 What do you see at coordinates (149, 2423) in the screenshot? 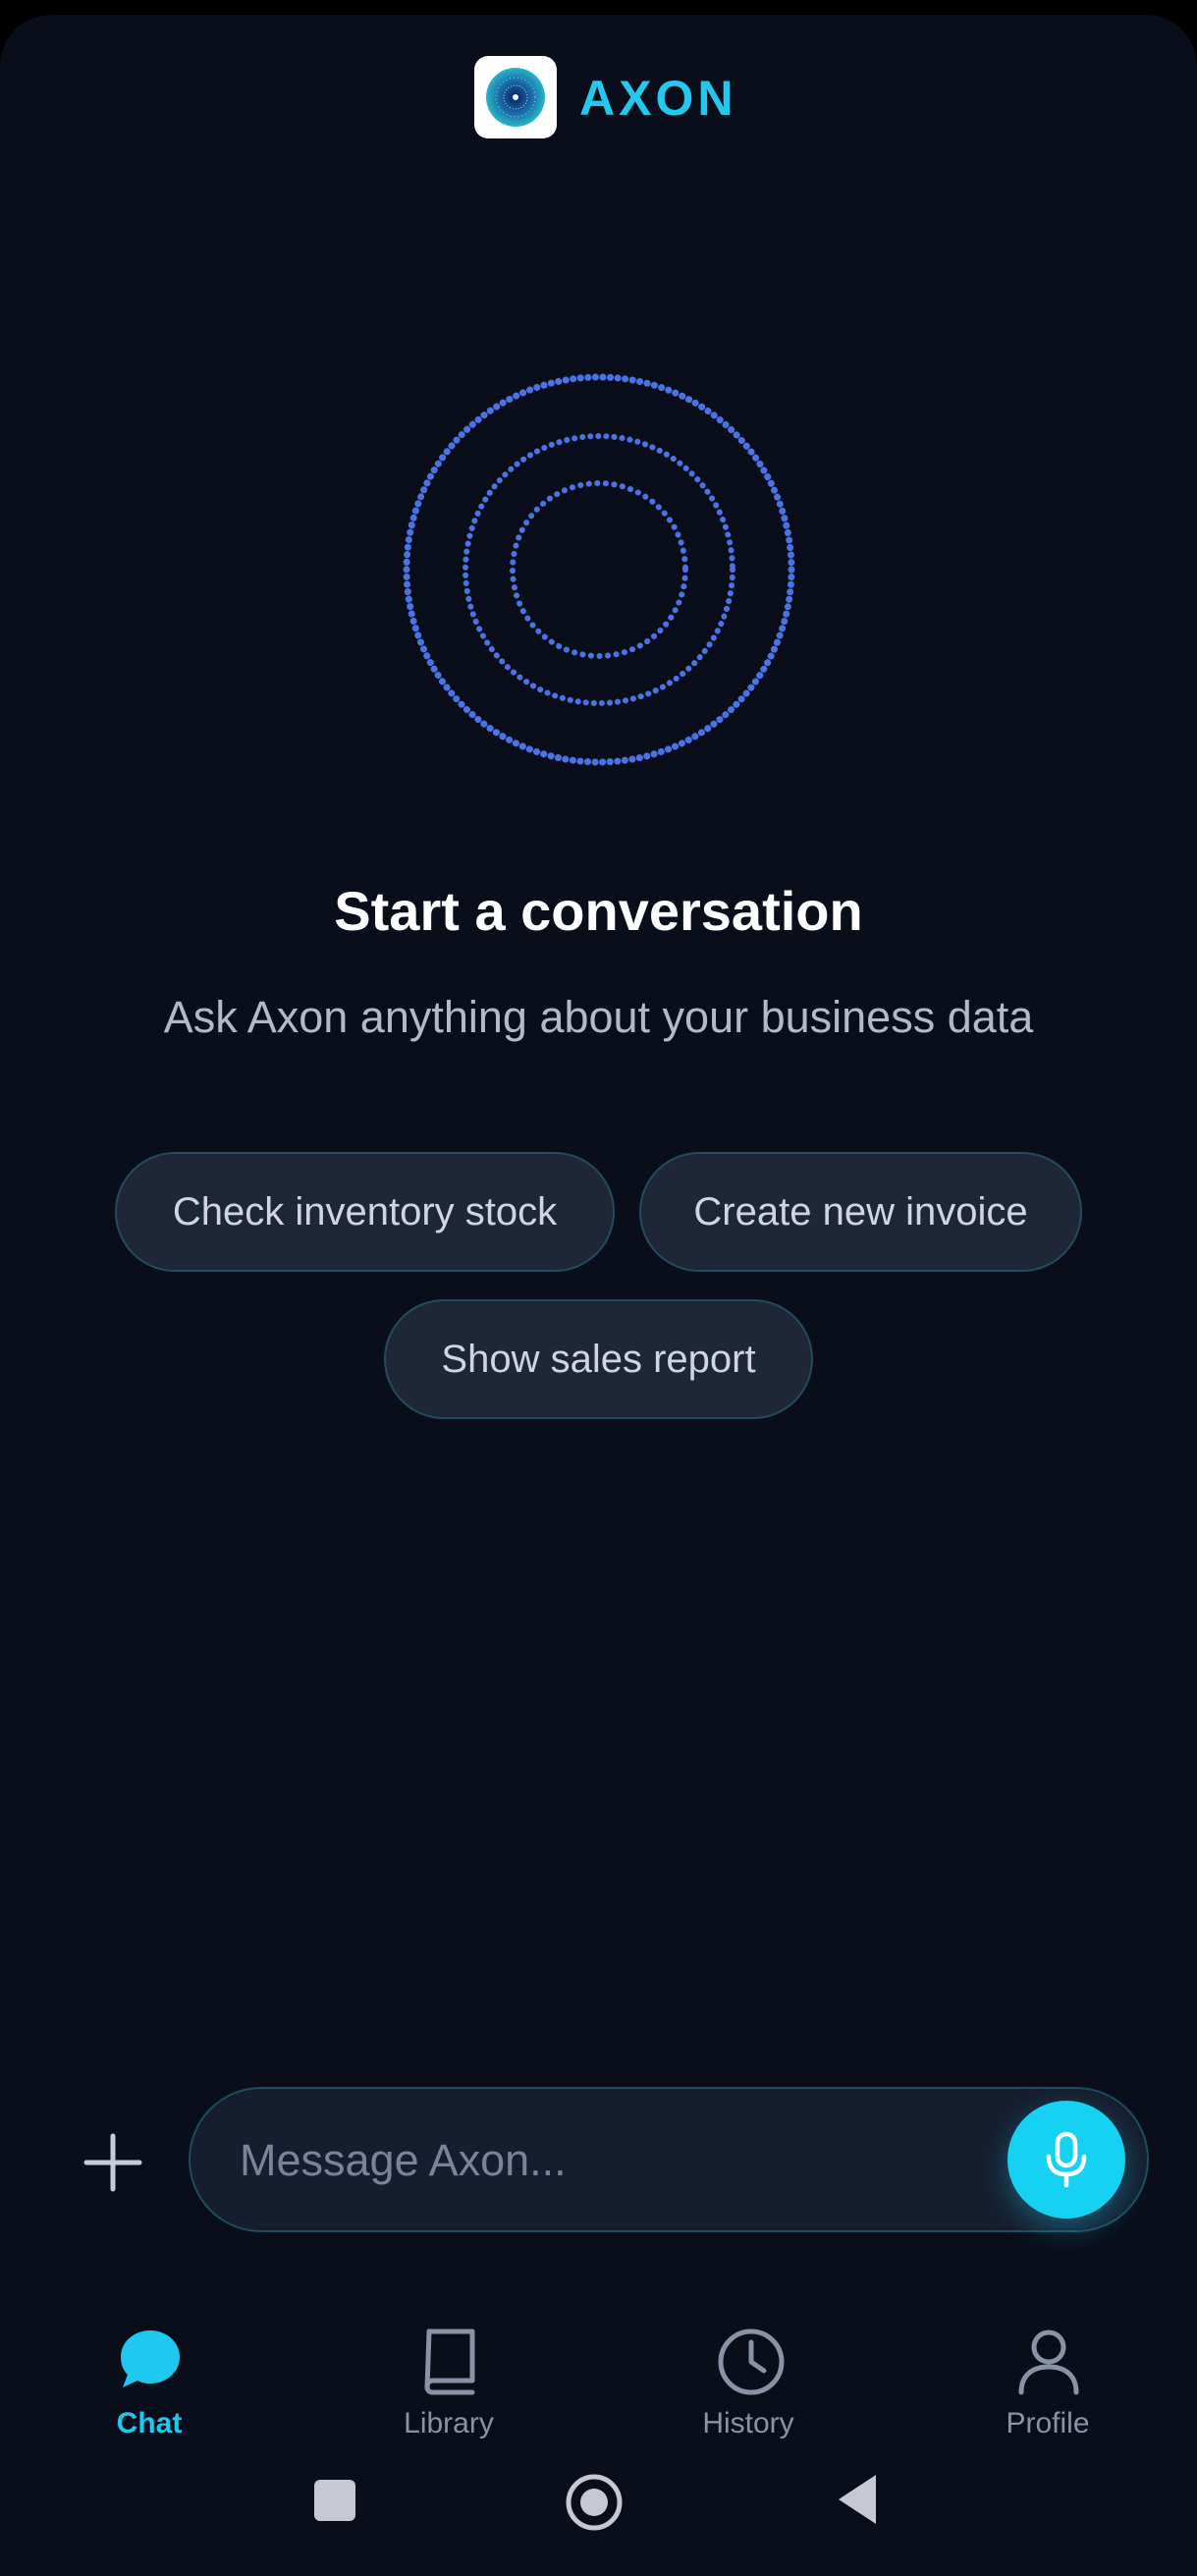
I see `nav-chat-label: Chat` at bounding box center [149, 2423].